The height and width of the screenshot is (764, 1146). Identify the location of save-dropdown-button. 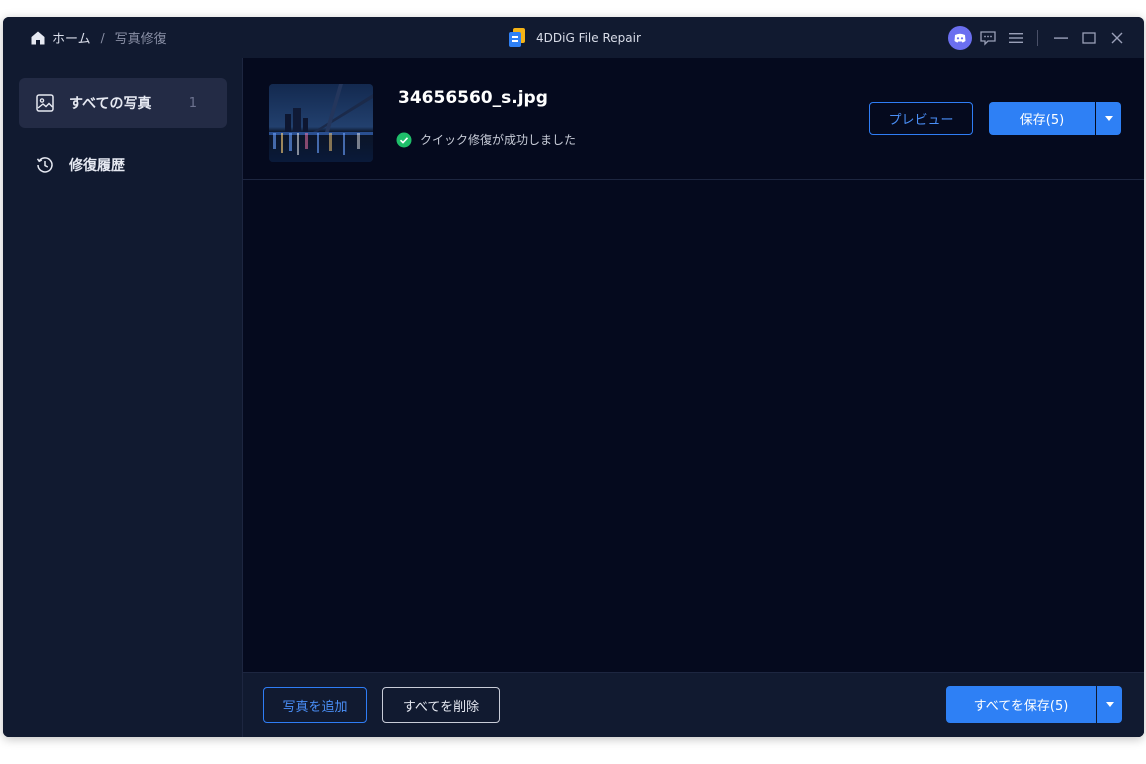
(1108, 118).